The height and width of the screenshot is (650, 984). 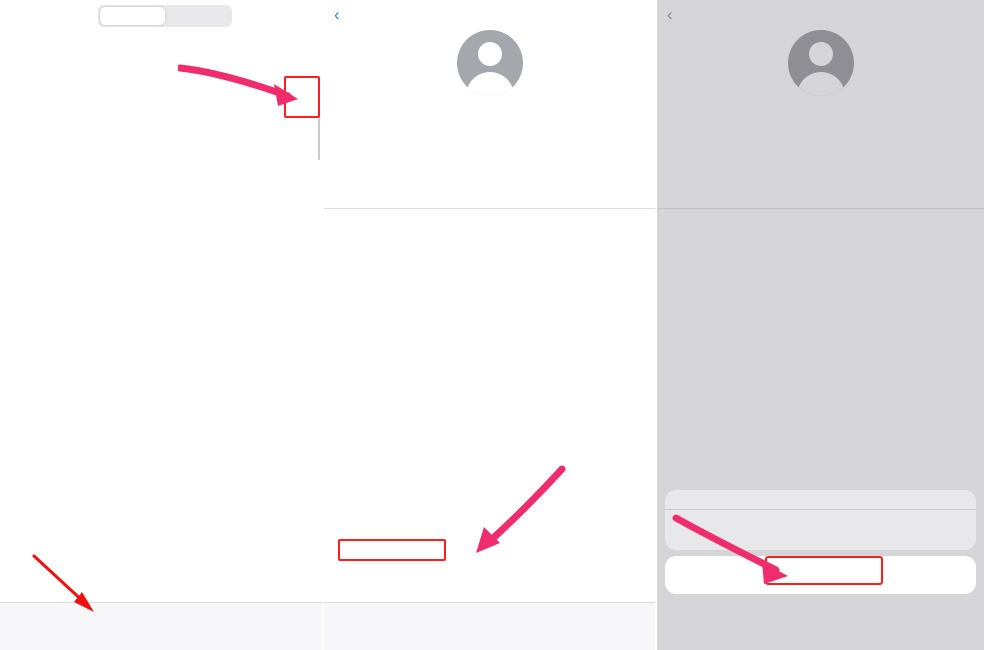 I want to click on list-scrollbar-thumb, so click(x=319, y=123).